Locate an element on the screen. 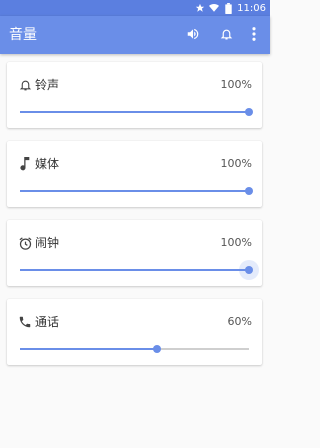  volume-label: 媒体 is located at coordinates (47, 164).